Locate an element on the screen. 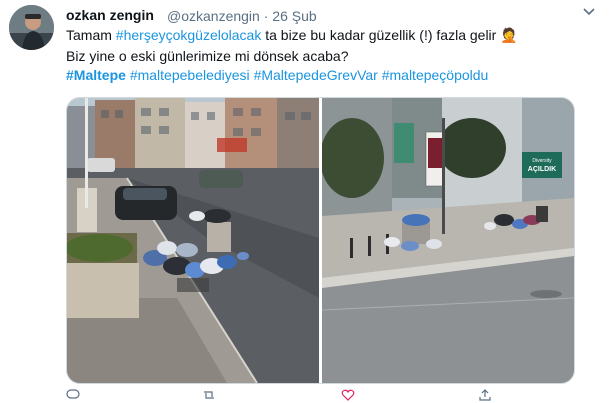  reply-icon is located at coordinates (73, 395).